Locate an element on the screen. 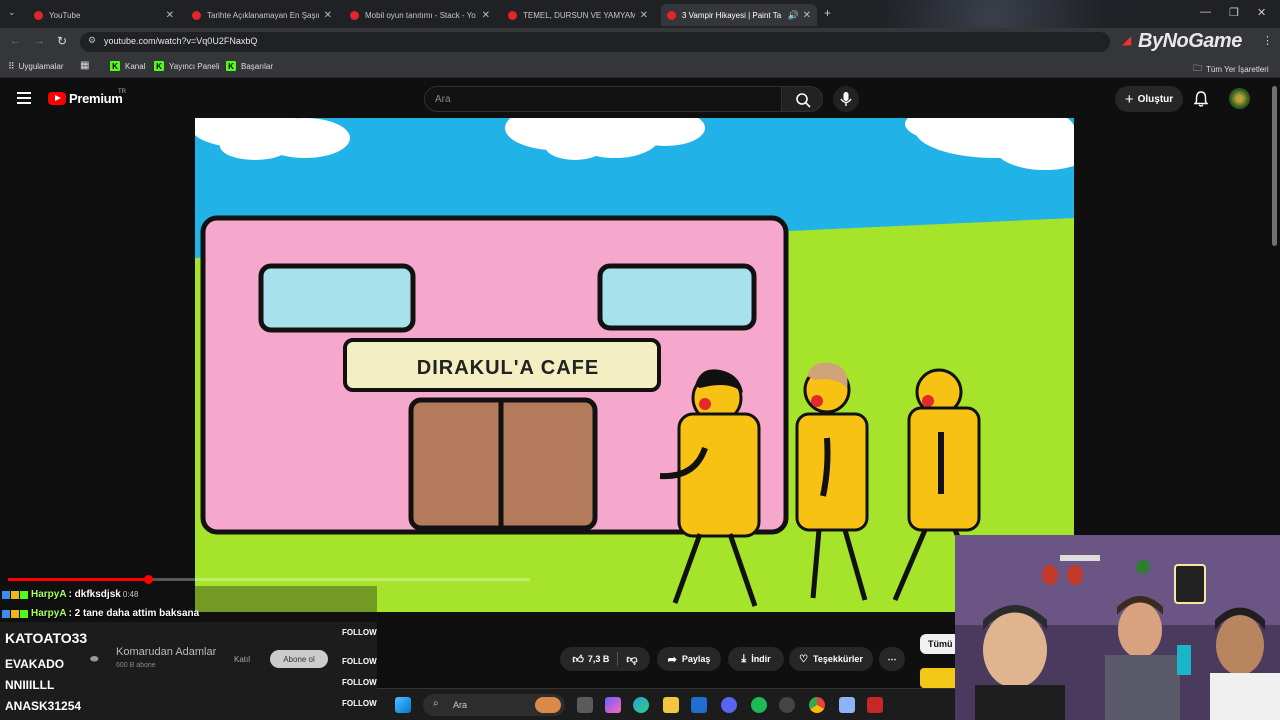 The image size is (1280, 720). spotify-icon is located at coordinates (759, 705).